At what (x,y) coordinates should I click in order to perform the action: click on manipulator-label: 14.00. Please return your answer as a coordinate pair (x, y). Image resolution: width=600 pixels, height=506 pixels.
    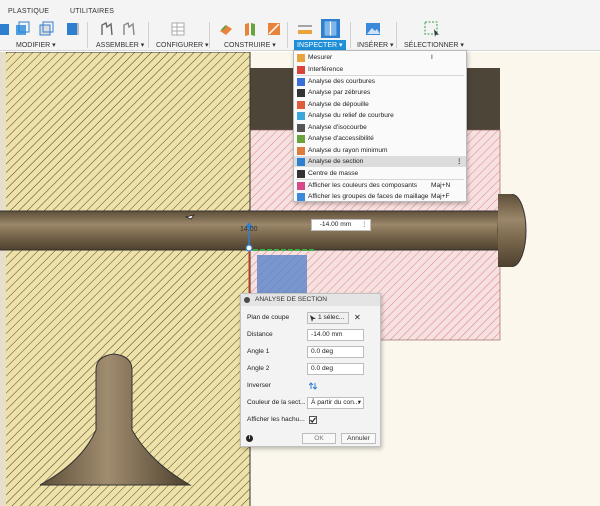
    Looking at the image, I should click on (249, 229).